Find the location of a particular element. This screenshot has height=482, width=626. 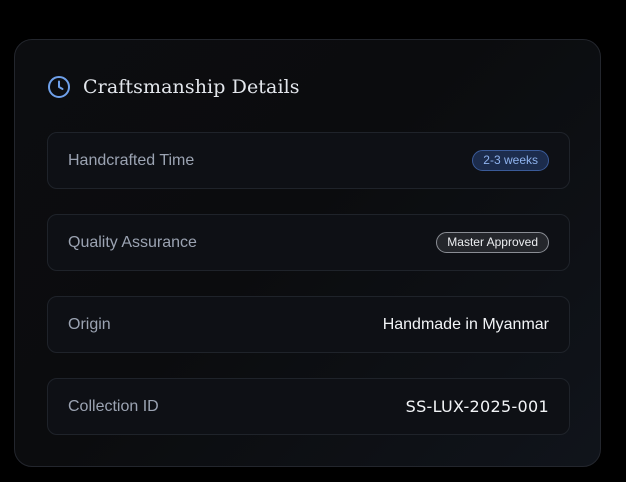

row-label: Handcrafted Time is located at coordinates (131, 160).